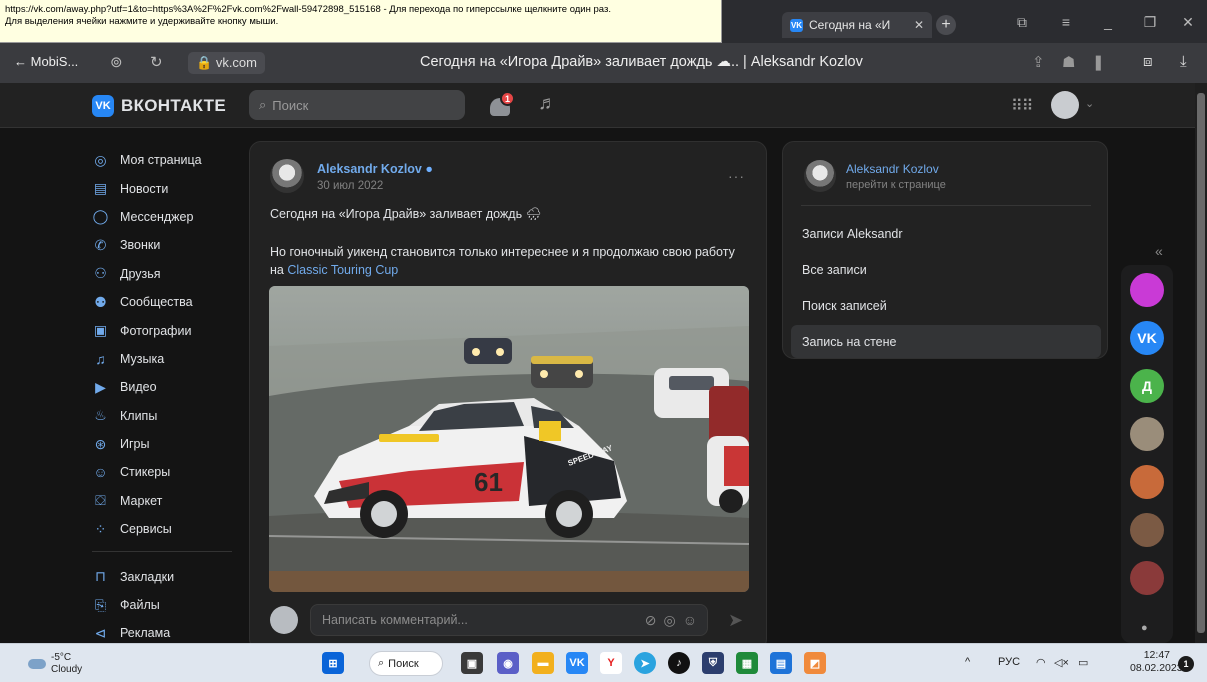 The image size is (1207, 682). I want to click on send-icon: ➤, so click(735, 620).